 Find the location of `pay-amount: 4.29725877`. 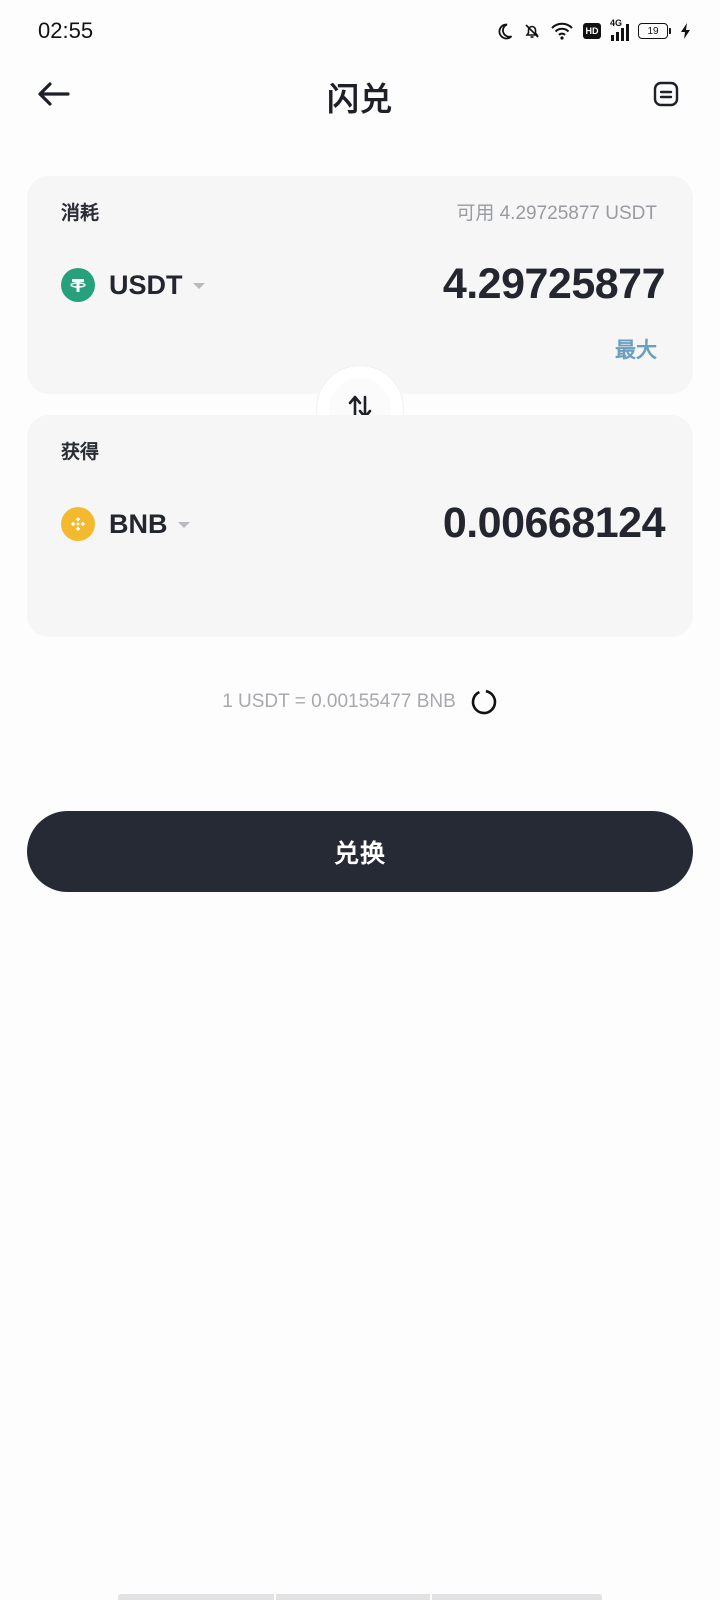

pay-amount: 4.29725877 is located at coordinates (554, 284).